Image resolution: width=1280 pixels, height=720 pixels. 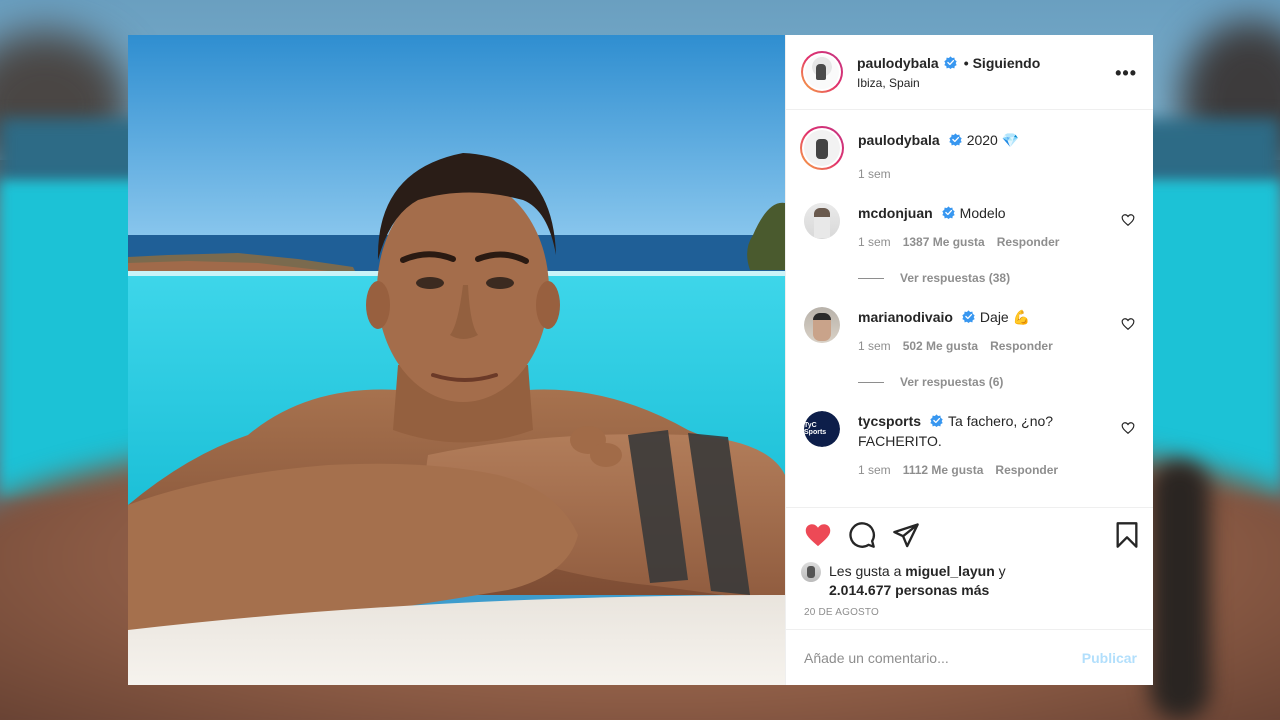 I want to click on caption-text: 2020 💎, so click(x=993, y=140).